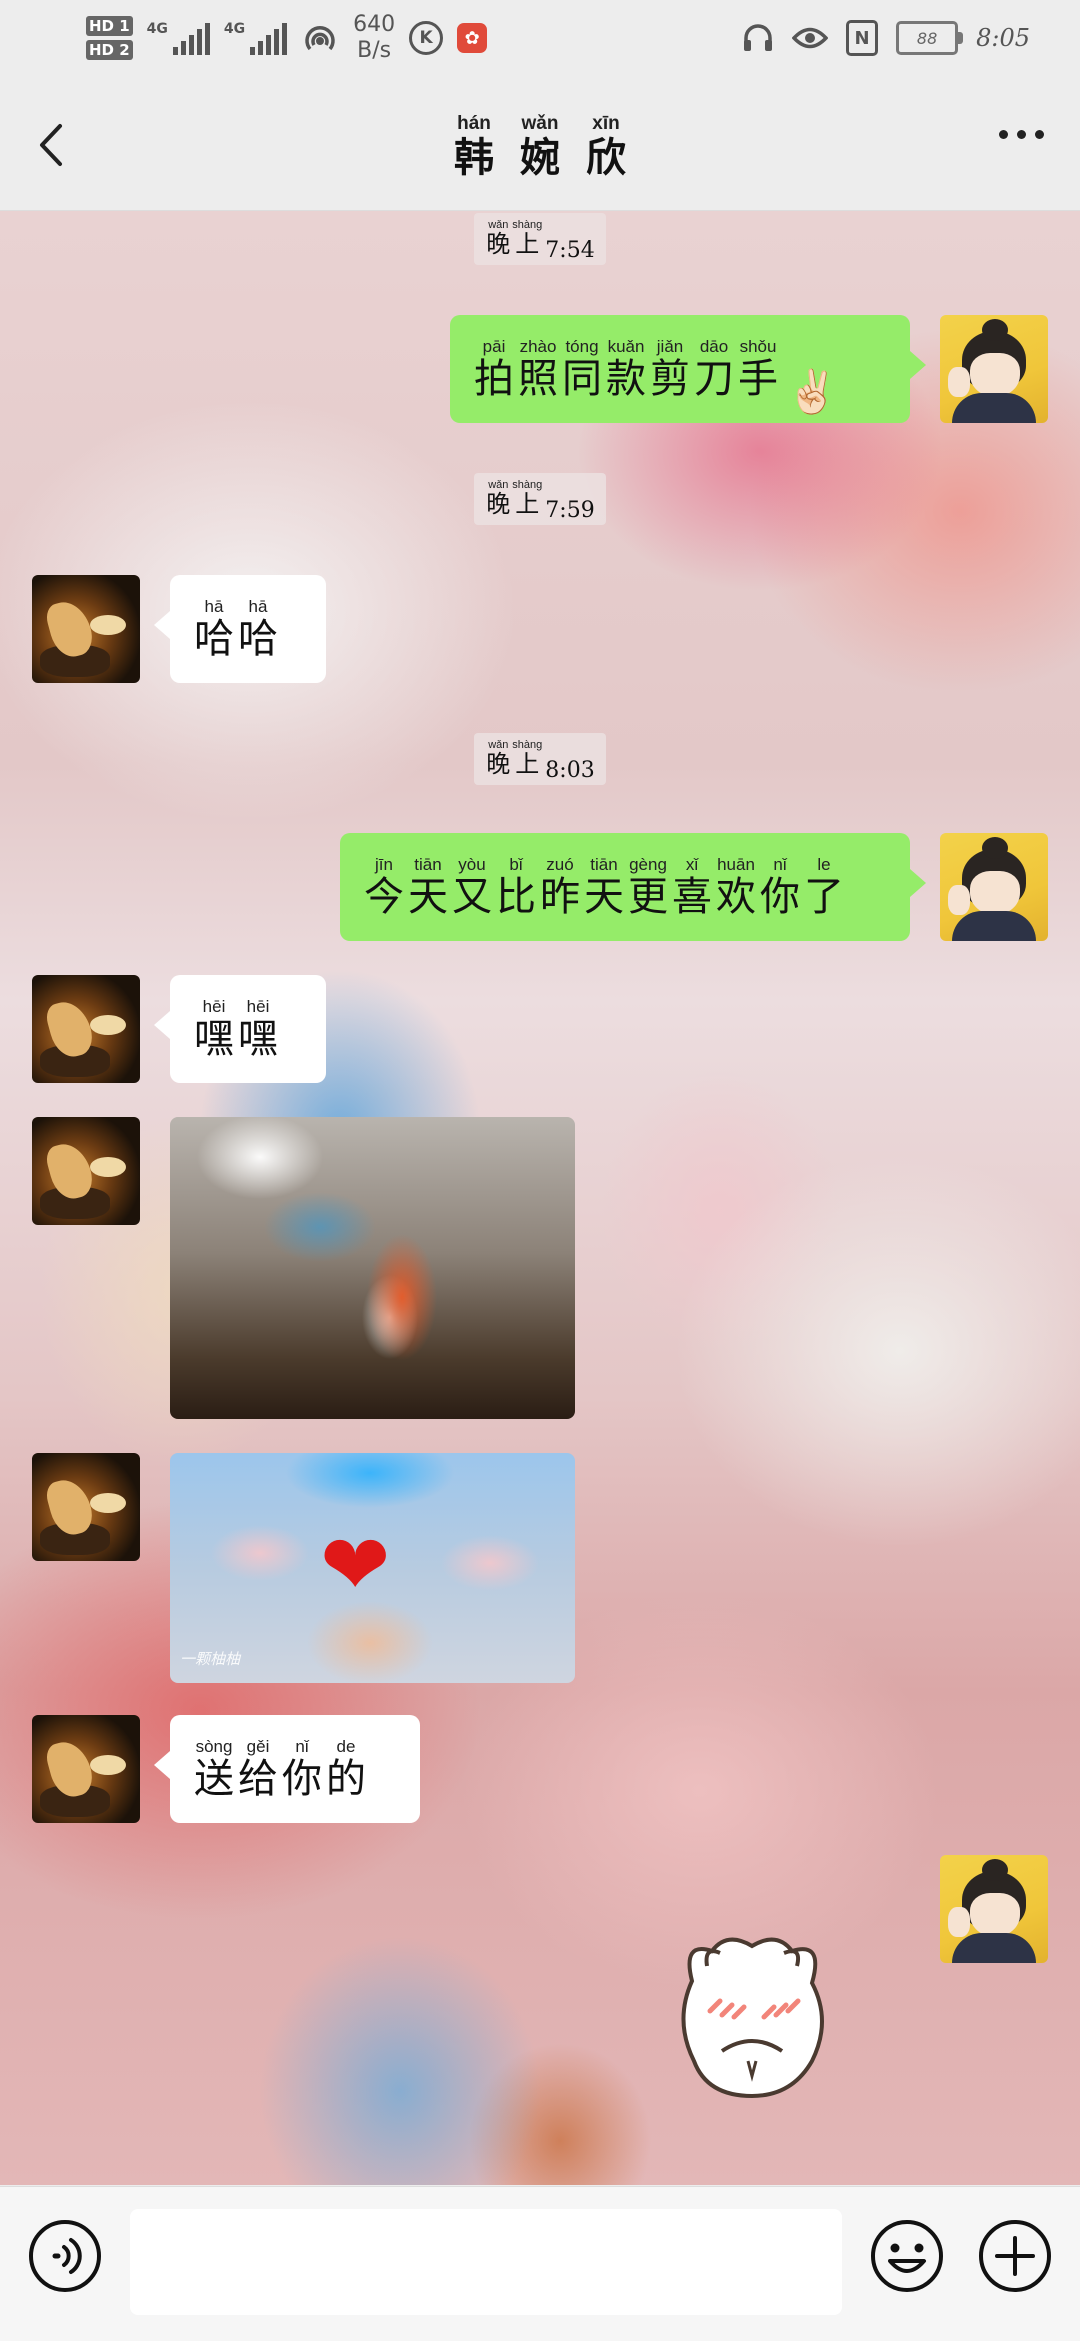 The image size is (1080, 2341). Describe the element at coordinates (824, 864) in the screenshot. I see `pinyin: le` at that location.